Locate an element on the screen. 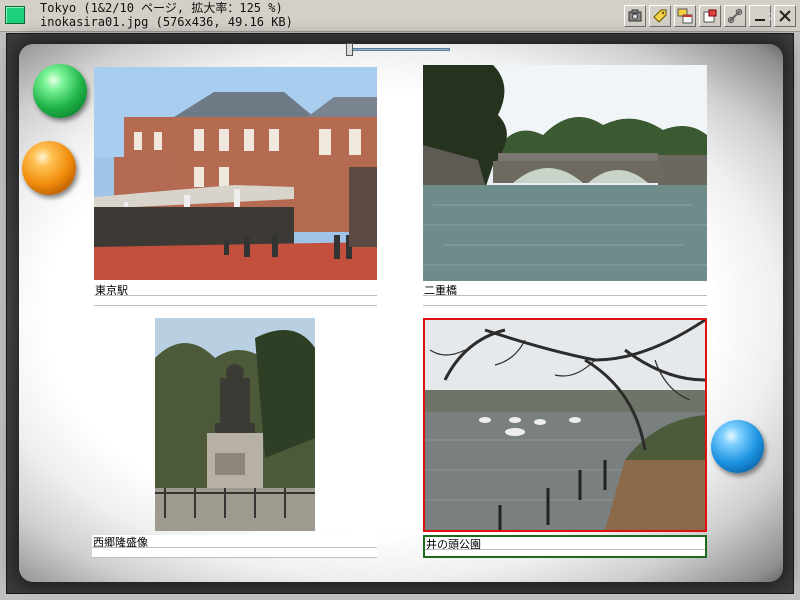 This screenshot has width=800, height=600. minimize-icon is located at coordinates (760, 20).